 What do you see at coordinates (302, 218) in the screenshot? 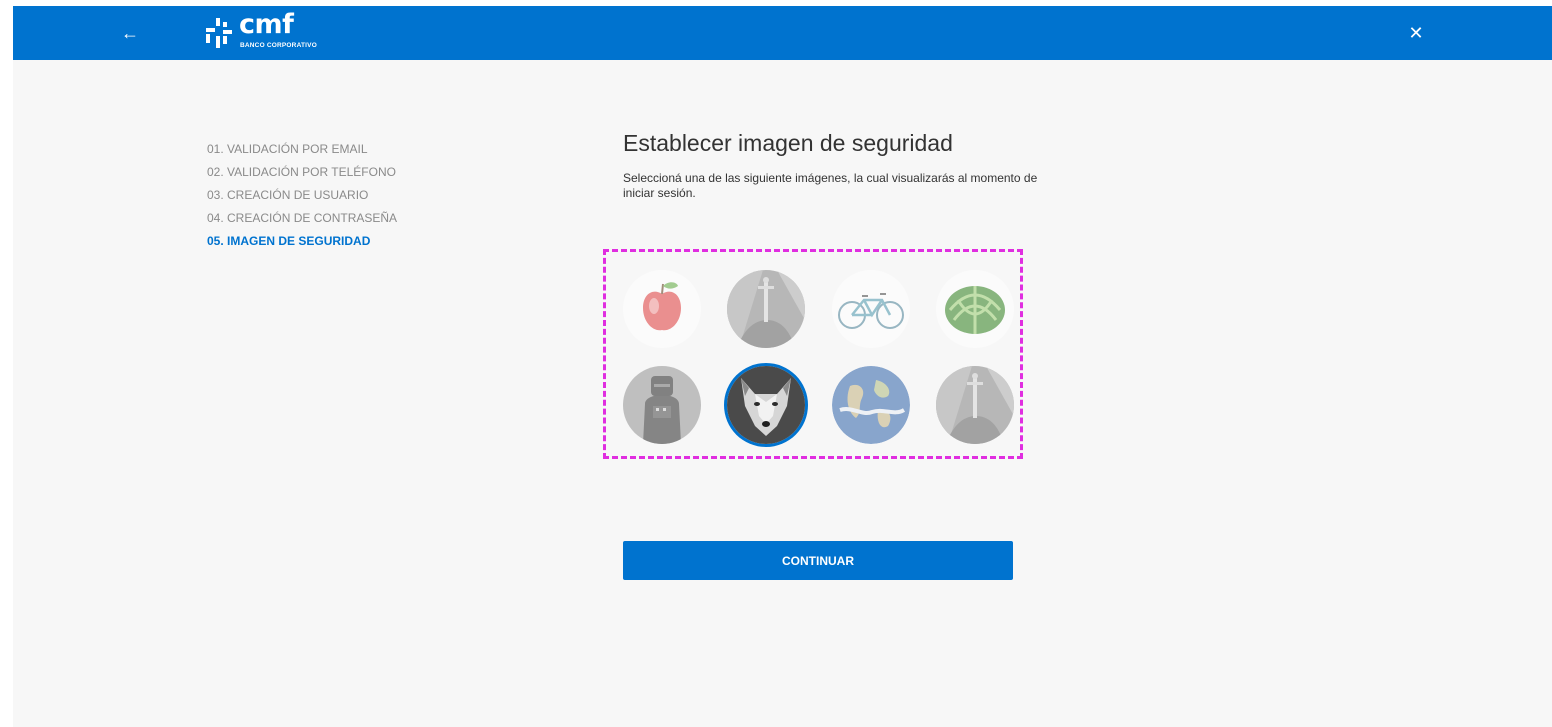
I see `step-item: 04. CREACIÓN DE CONTRASEÑA` at bounding box center [302, 218].